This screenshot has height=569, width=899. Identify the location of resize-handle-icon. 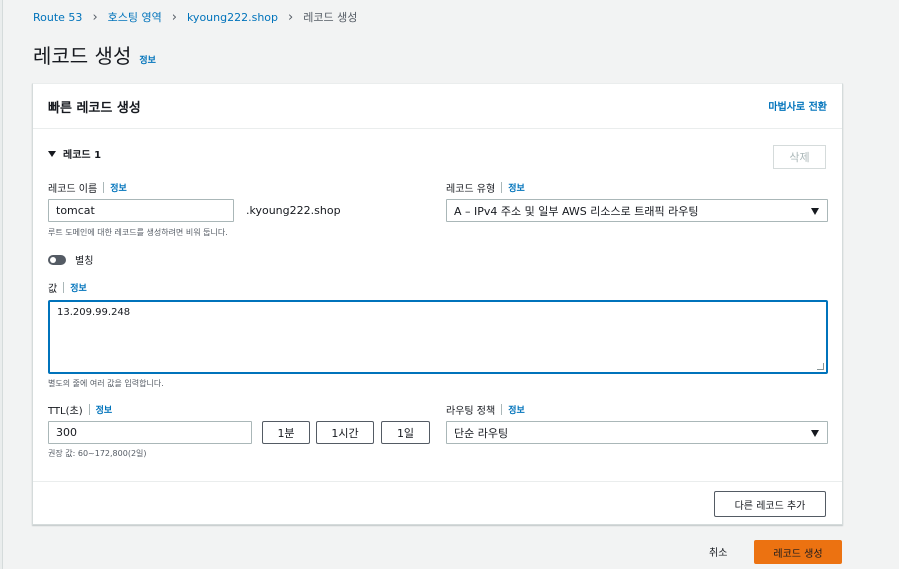
(820, 366).